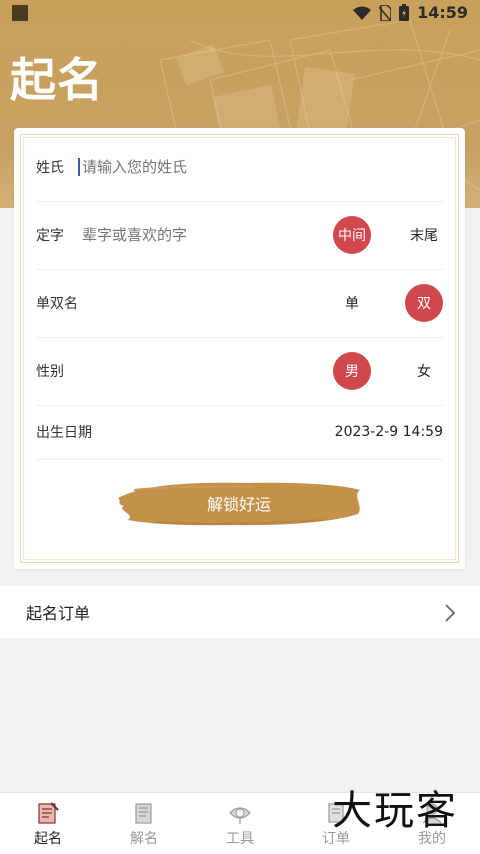  I want to click on chevron-right-icon, so click(450, 613).